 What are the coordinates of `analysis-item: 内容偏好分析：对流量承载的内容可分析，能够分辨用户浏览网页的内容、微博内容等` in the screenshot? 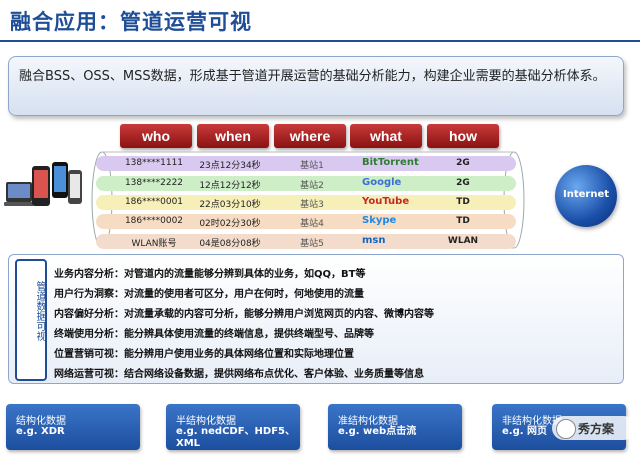 It's located at (244, 314).